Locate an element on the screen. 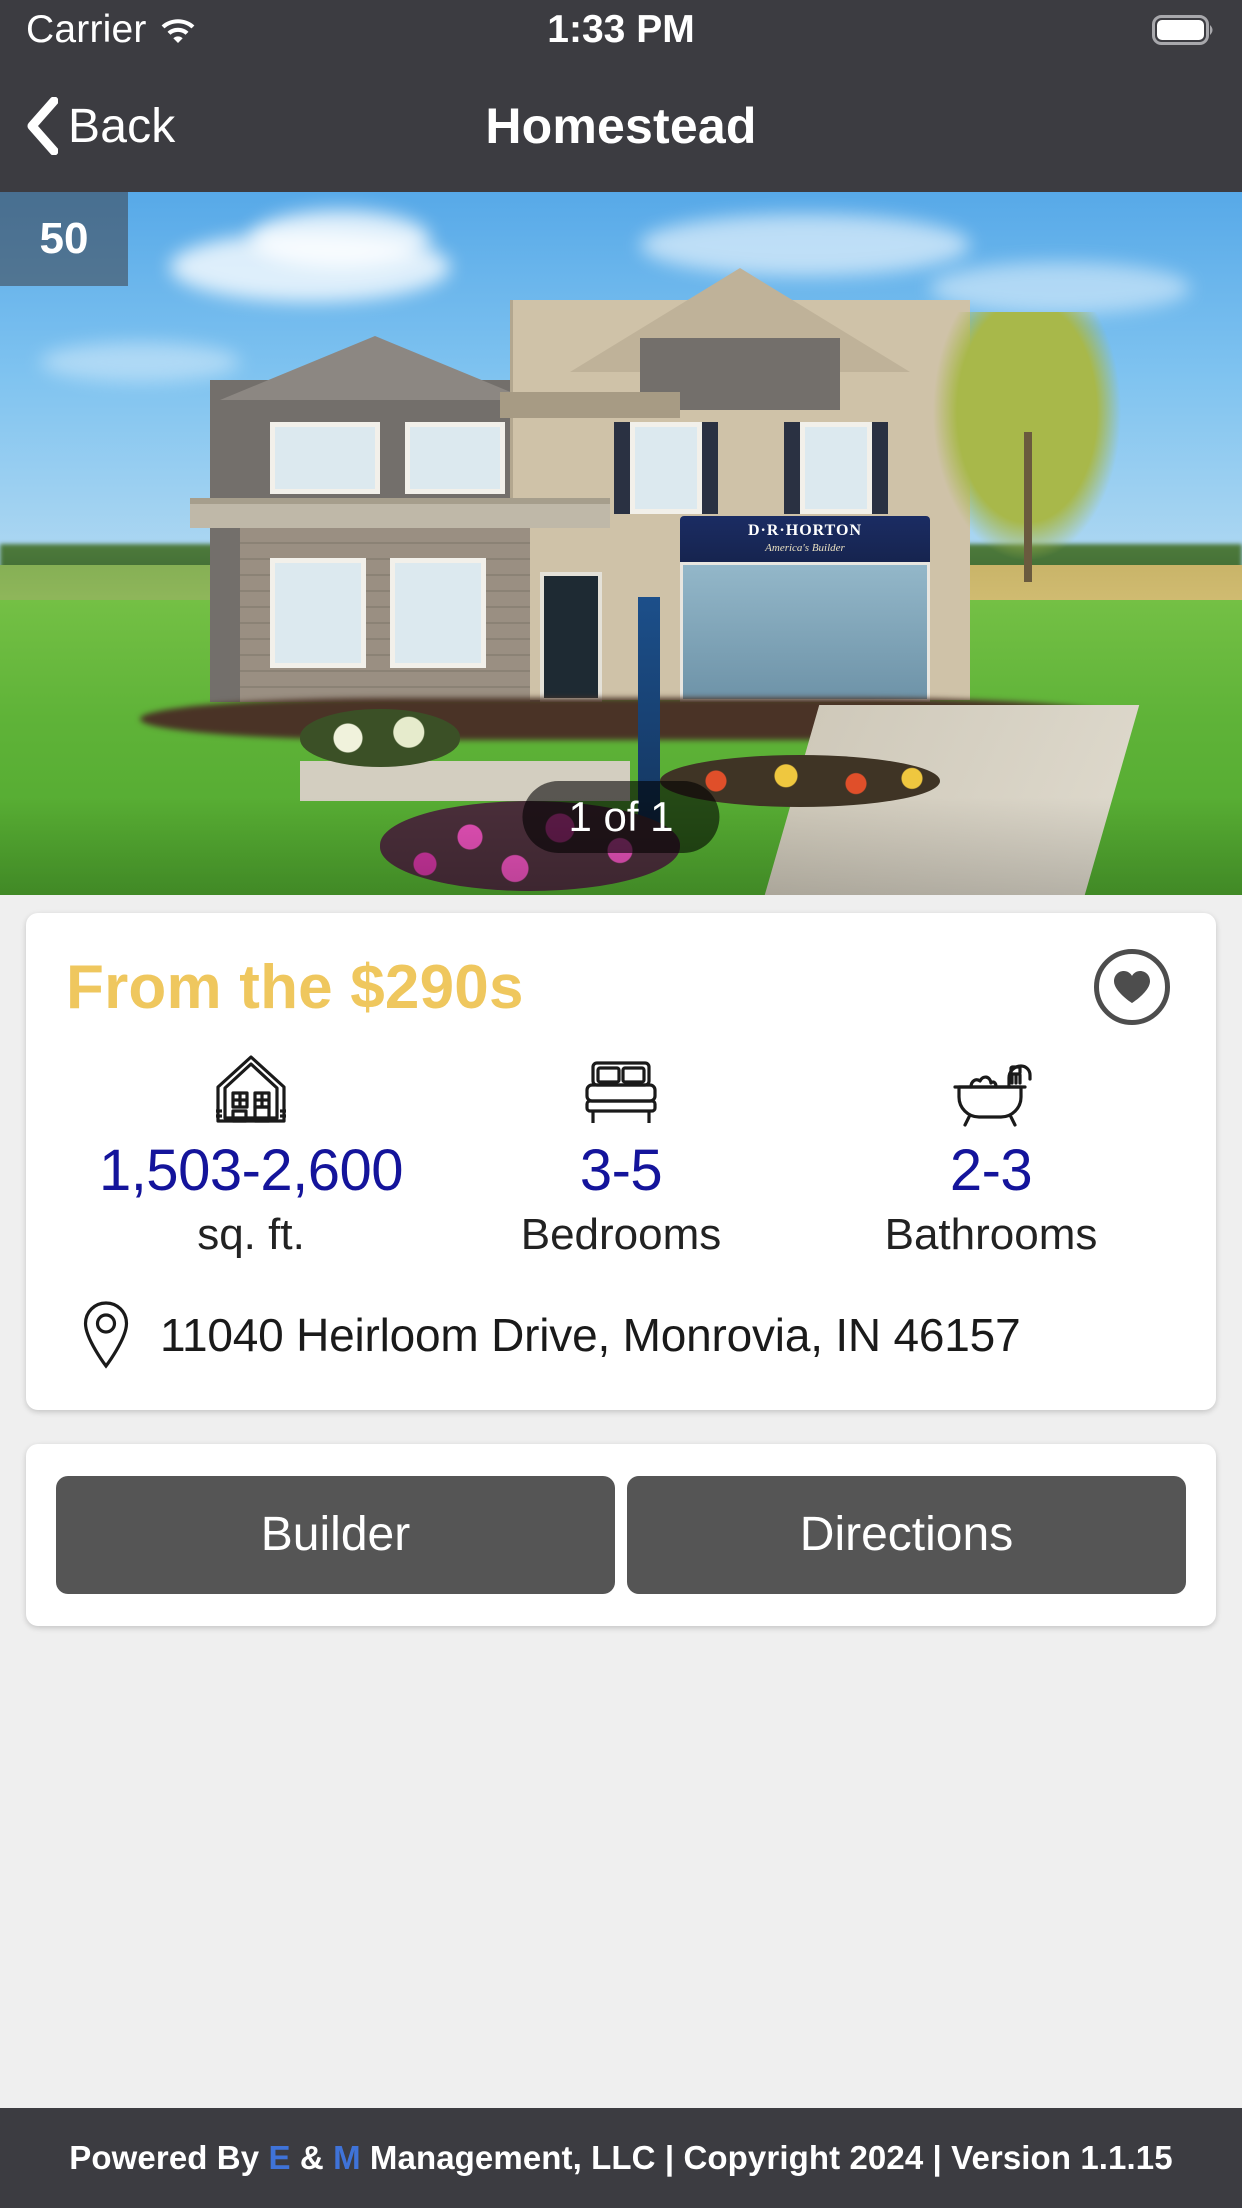  footer-accent-m: M is located at coordinates (347, 2157).